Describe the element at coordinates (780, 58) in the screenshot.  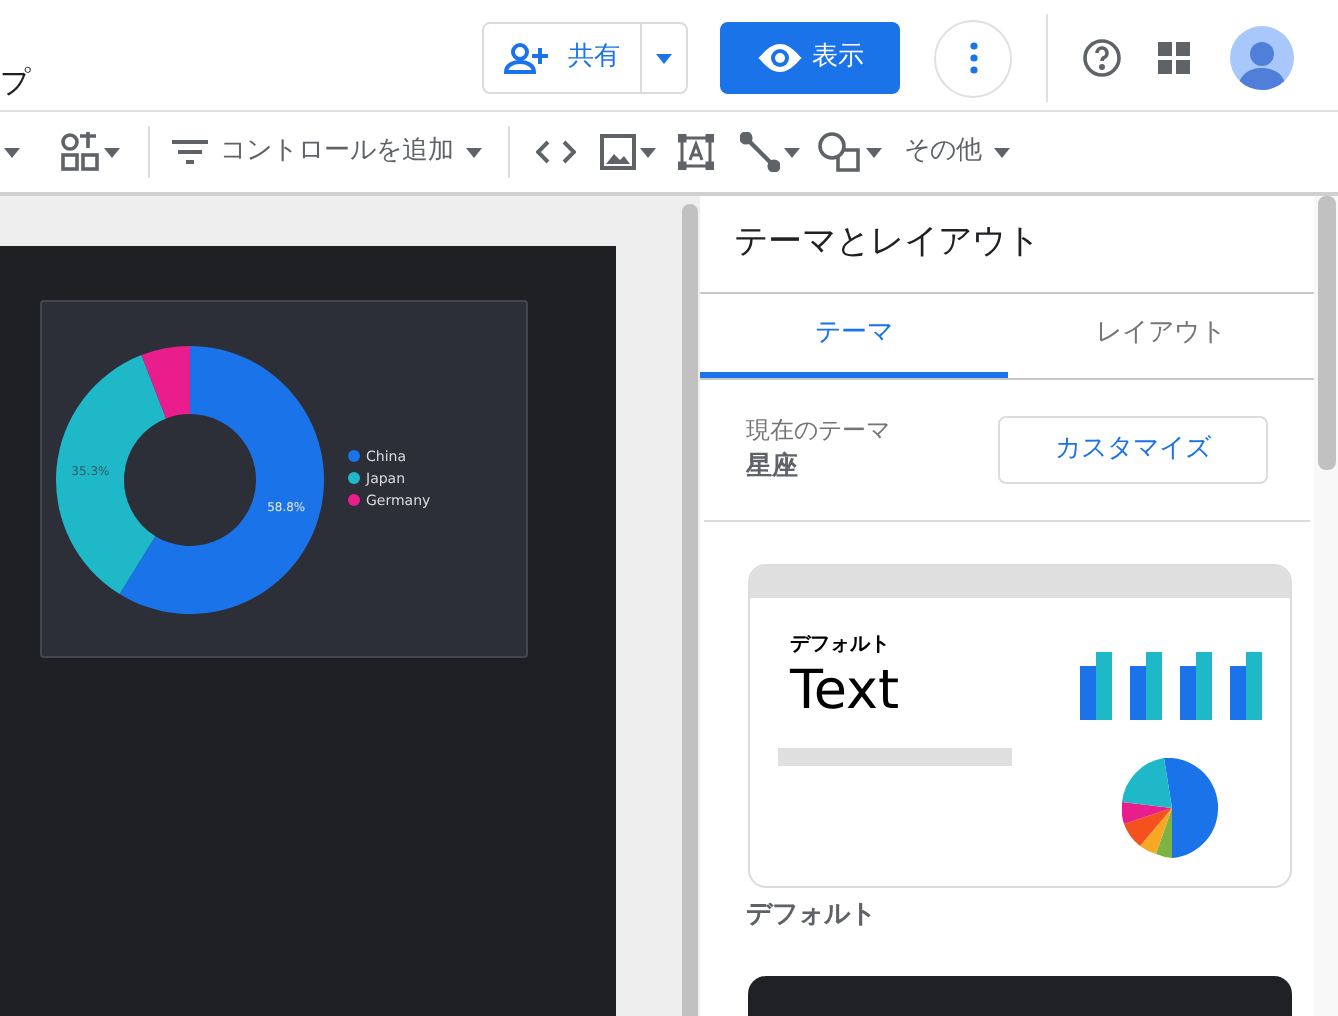
I see `eye-icon` at that location.